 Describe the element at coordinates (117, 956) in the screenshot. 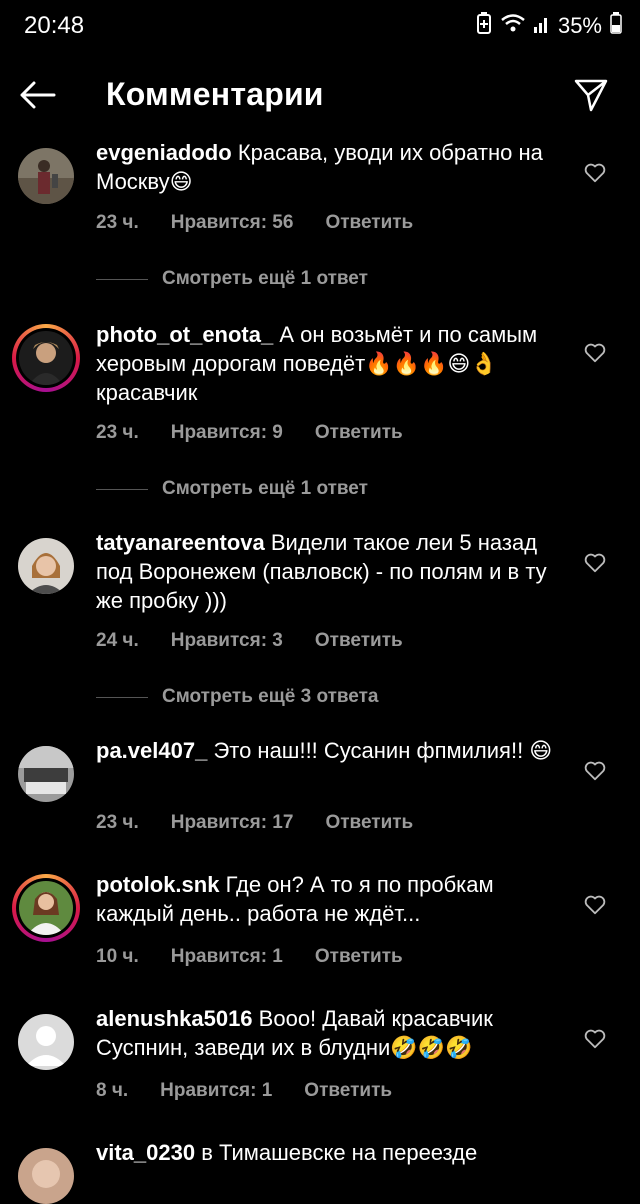

I see `comment-time: 10 ч.` at that location.